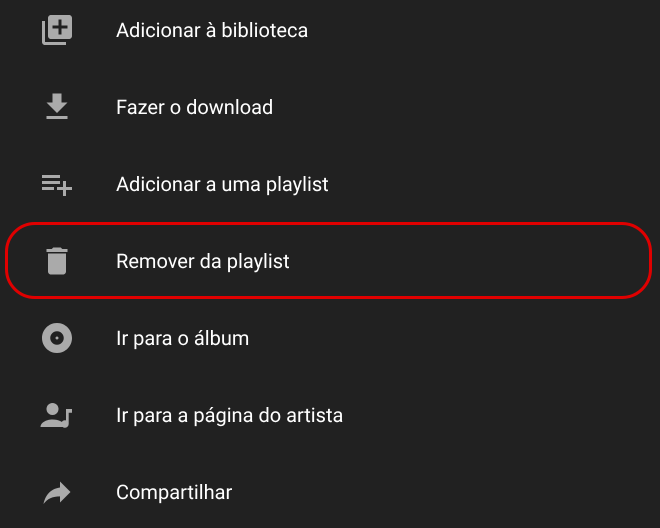  What do you see at coordinates (328, 106) in the screenshot?
I see `menu-item: Fazer o download` at bounding box center [328, 106].